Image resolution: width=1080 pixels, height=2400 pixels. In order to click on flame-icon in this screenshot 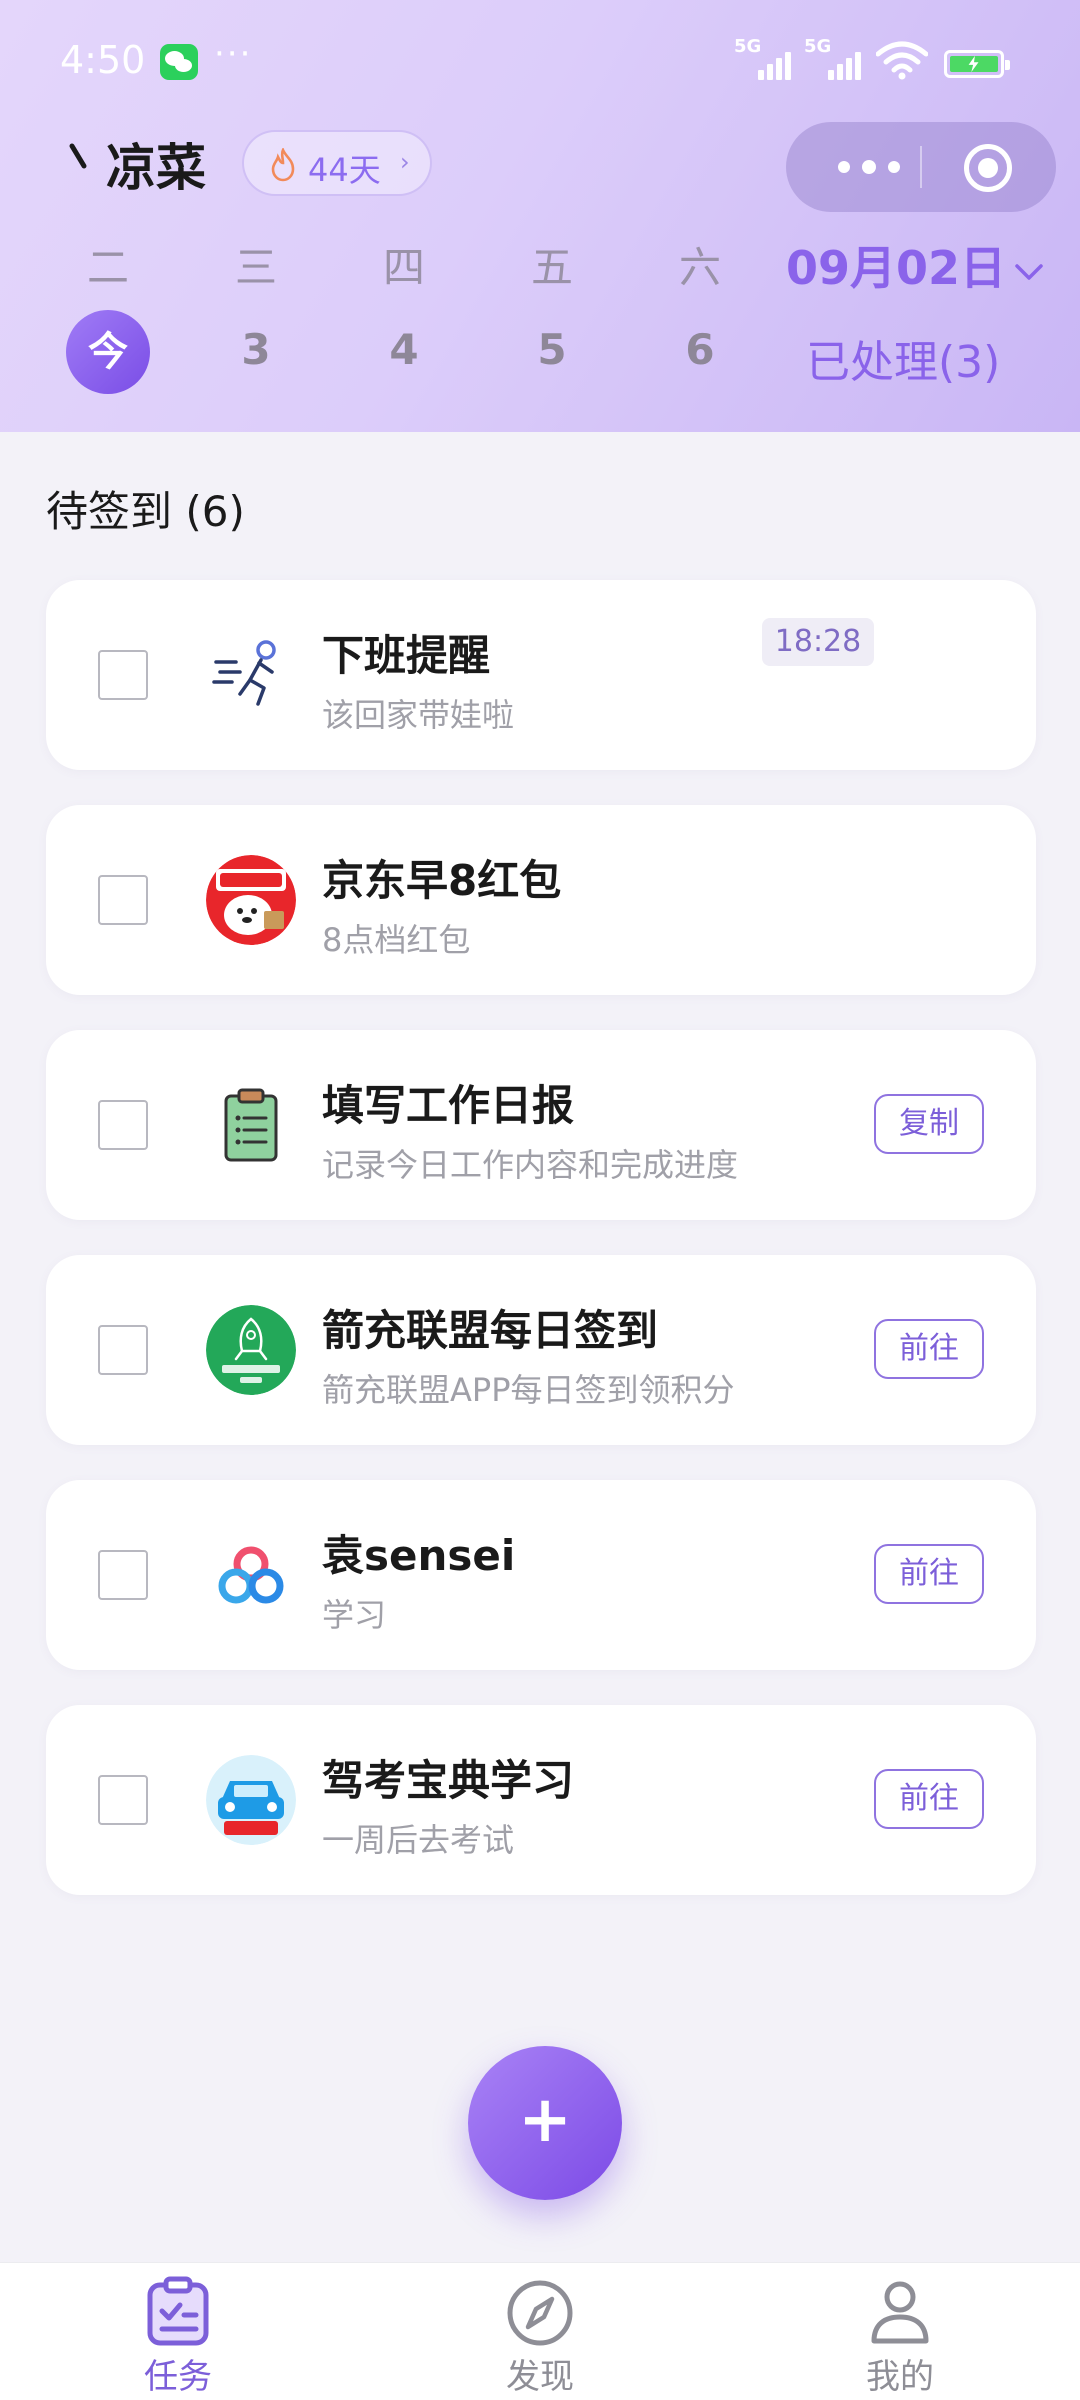, I will do `click(283, 165)`.